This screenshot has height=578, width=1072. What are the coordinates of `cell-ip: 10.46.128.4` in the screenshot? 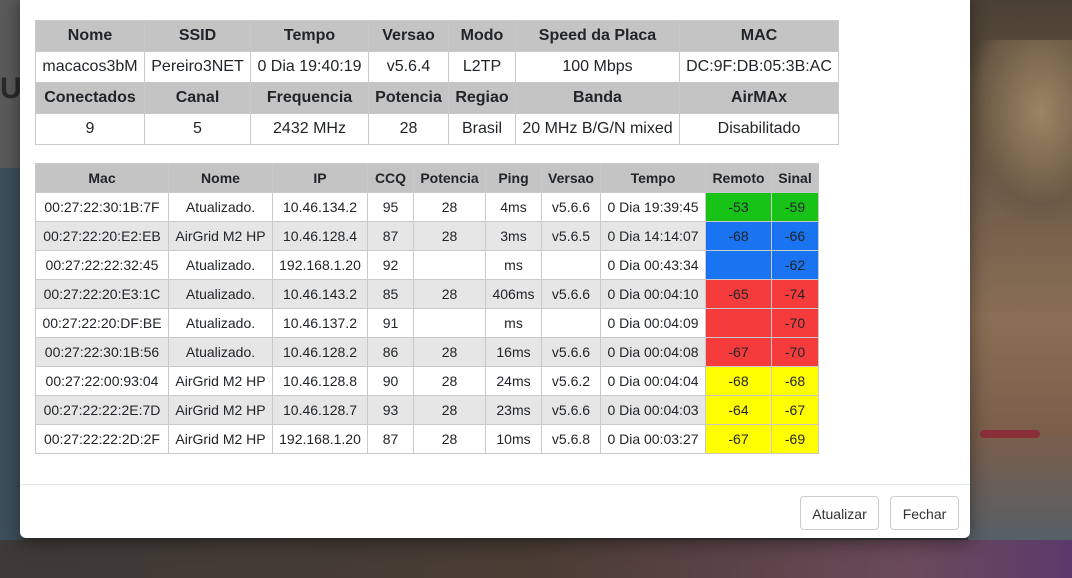 It's located at (320, 236).